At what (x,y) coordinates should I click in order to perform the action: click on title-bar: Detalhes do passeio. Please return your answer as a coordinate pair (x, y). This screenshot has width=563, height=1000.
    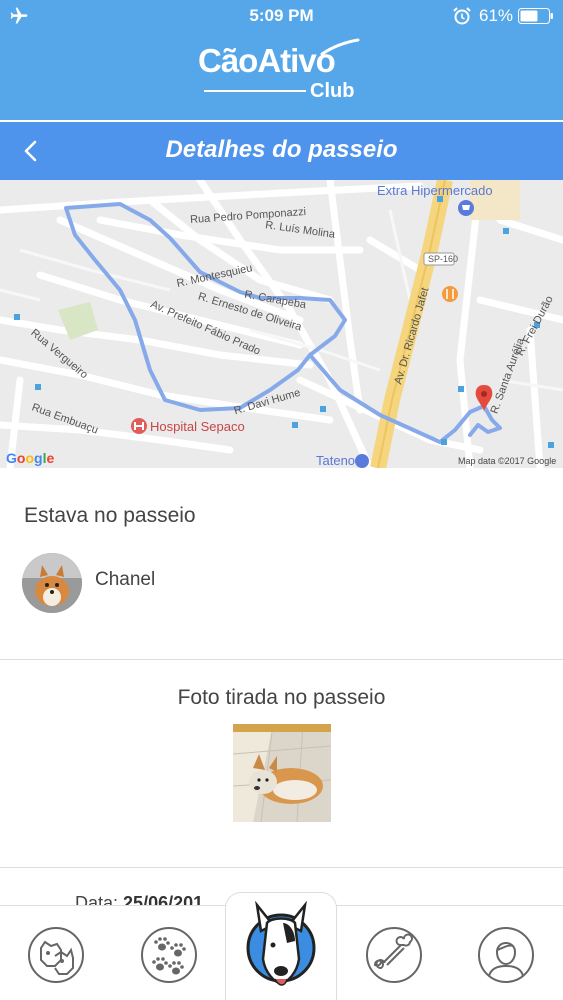
    Looking at the image, I should click on (281, 151).